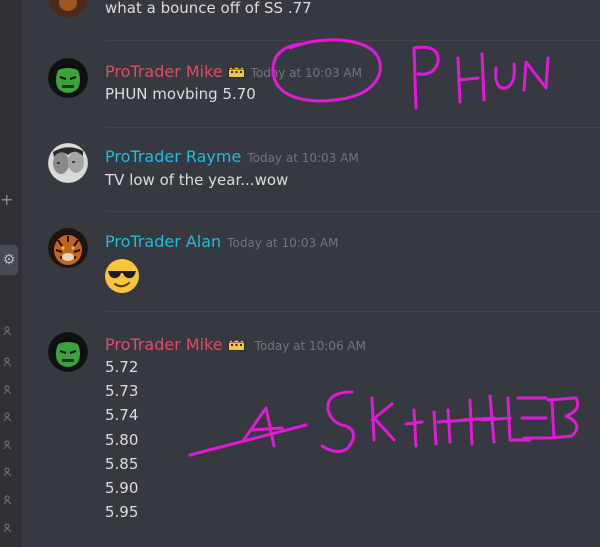  Describe the element at coordinates (208, 8) in the screenshot. I see `message-text: what a bounce off of SS .77` at that location.